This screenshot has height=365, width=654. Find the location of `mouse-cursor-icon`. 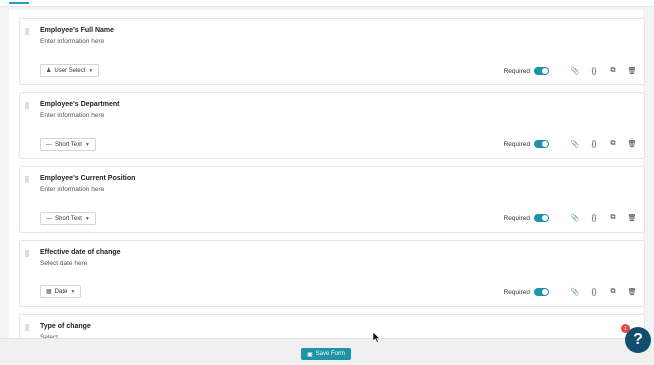

mouse-cursor-icon is located at coordinates (377, 337).